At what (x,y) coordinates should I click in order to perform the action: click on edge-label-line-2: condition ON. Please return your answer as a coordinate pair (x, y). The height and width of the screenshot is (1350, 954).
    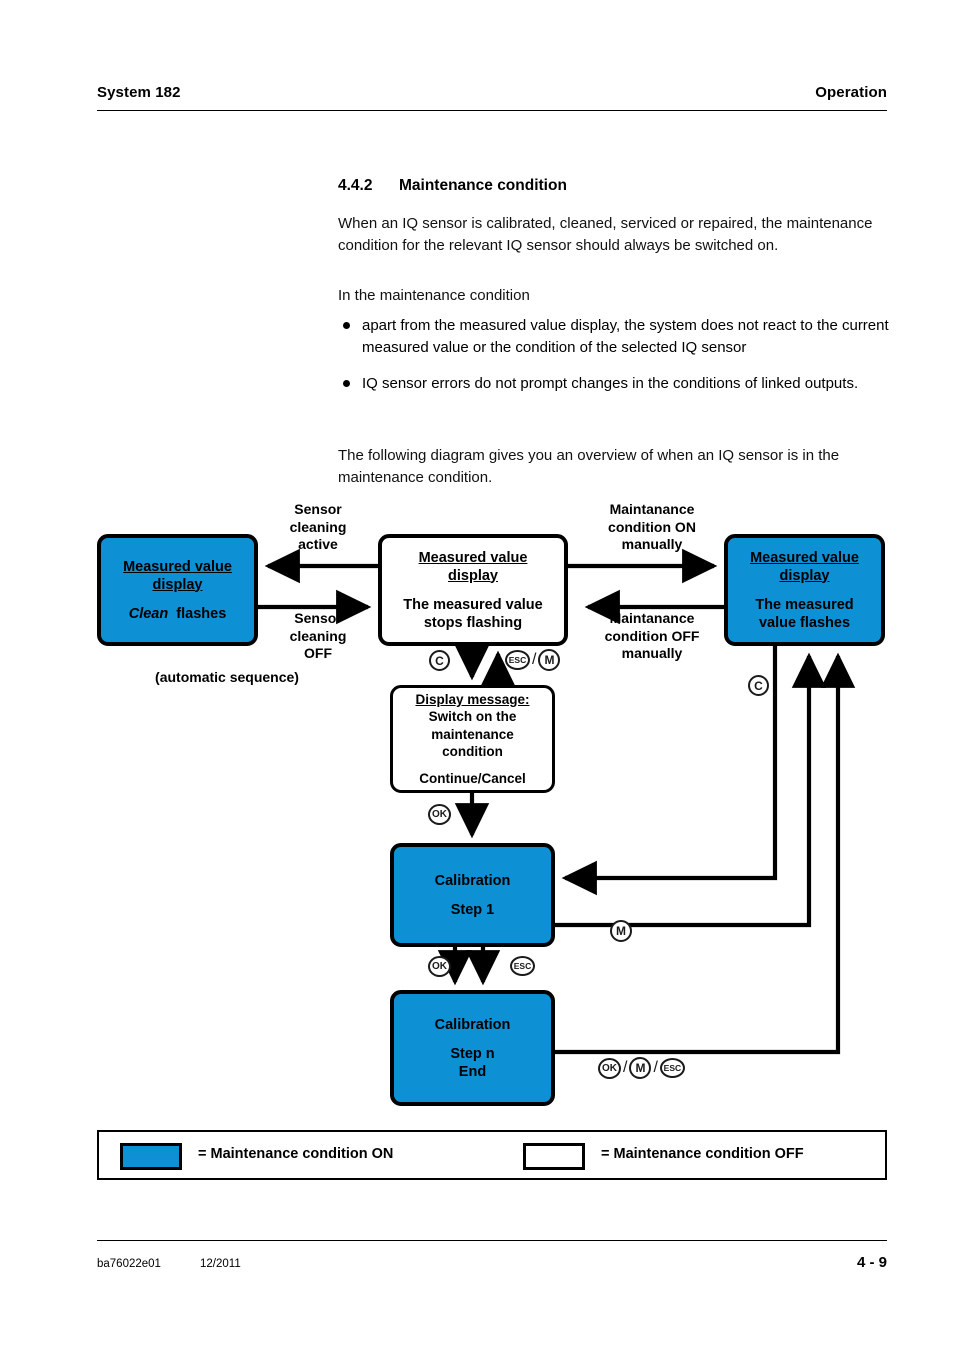
    Looking at the image, I should click on (652, 526).